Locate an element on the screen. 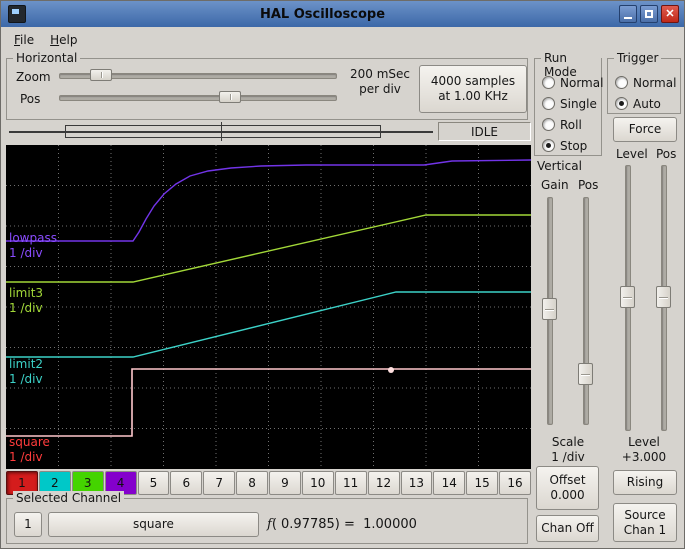  channel-button-11: 11 is located at coordinates (350, 483).